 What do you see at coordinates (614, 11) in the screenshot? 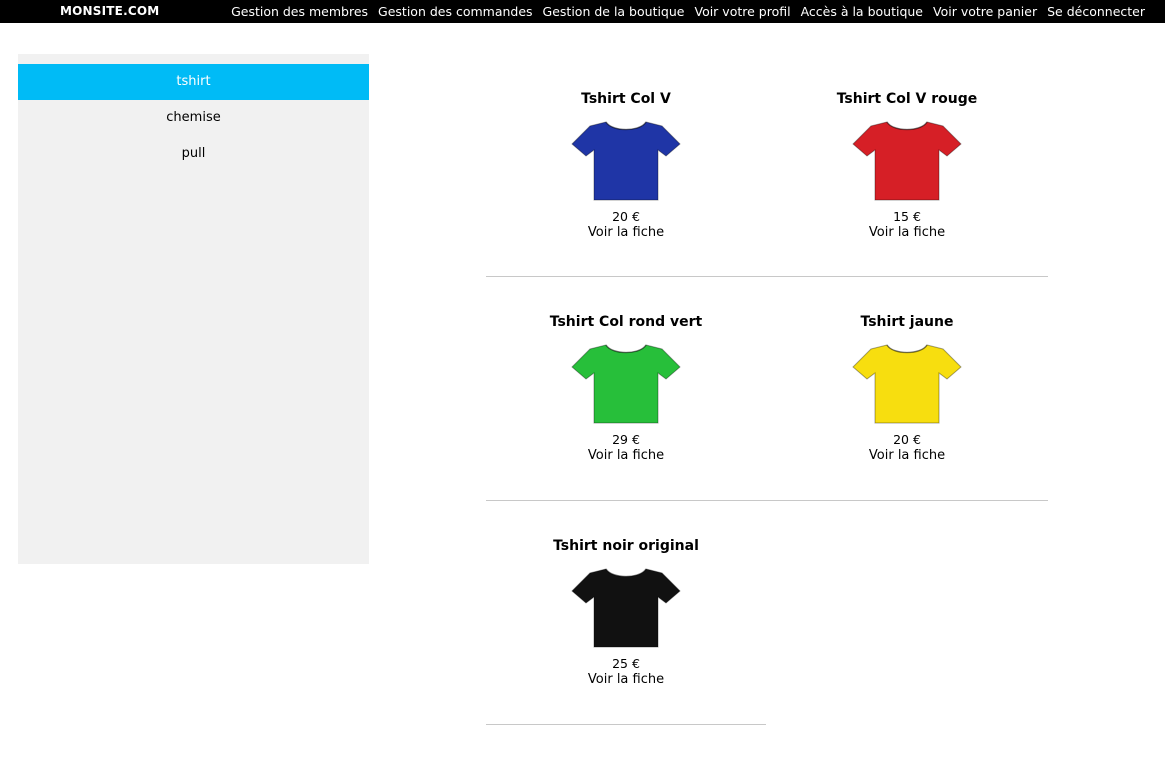
I see `menu-link-gestion-boutique: Gestion de la boutique` at bounding box center [614, 11].